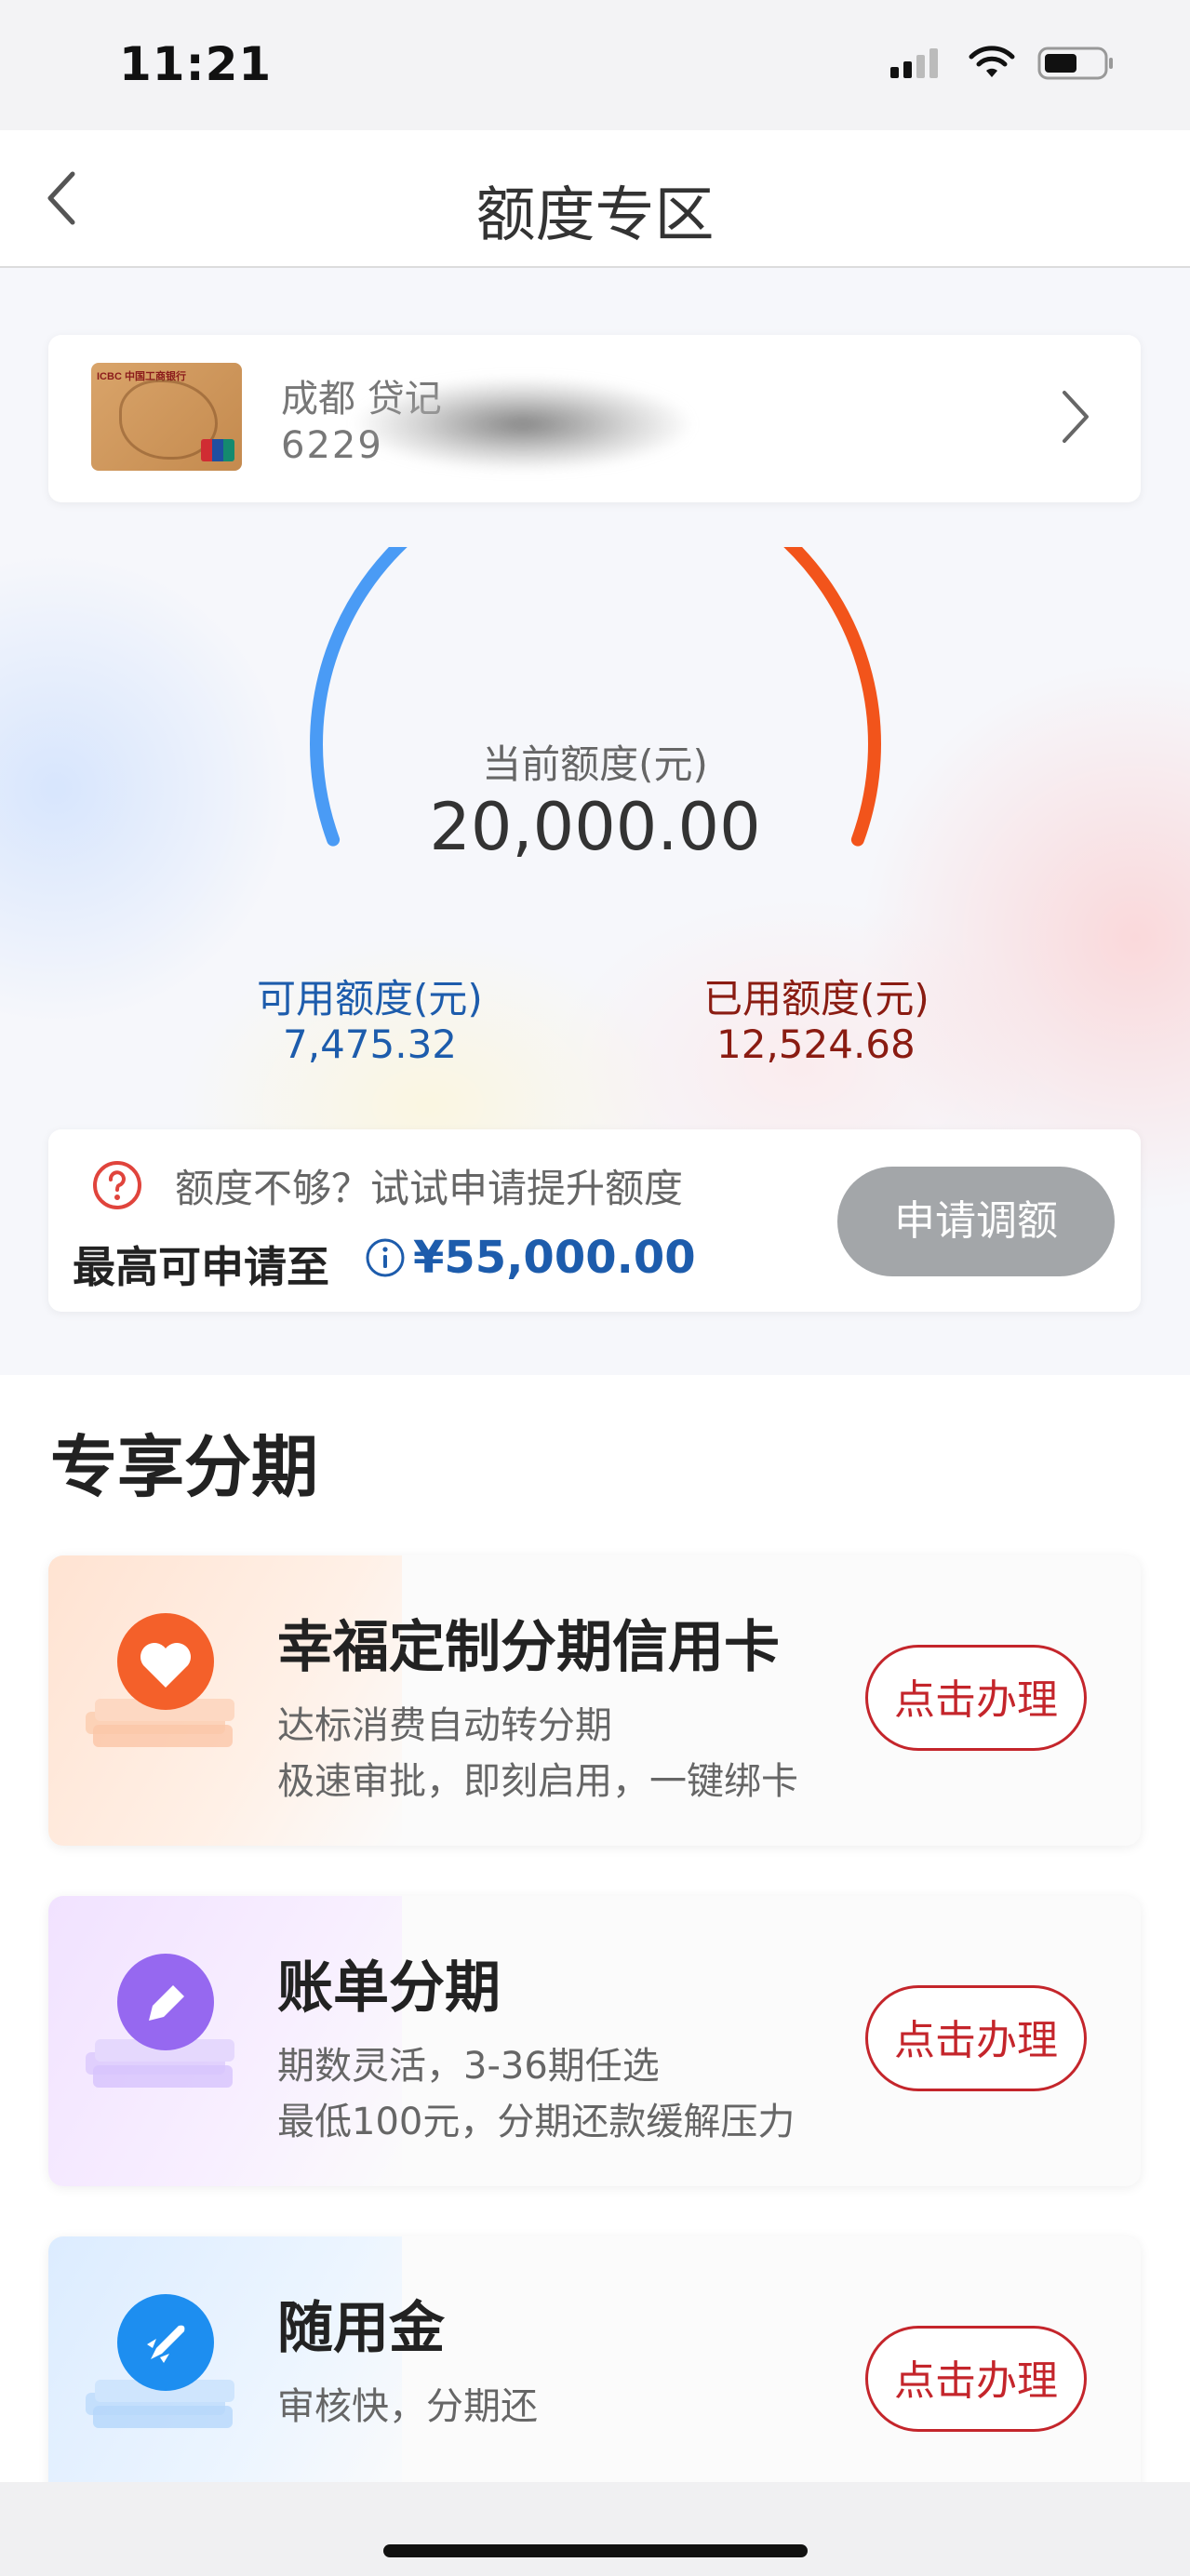 The width and height of the screenshot is (1190, 2576). Describe the element at coordinates (595, 2550) in the screenshot. I see `home-indicator` at that location.